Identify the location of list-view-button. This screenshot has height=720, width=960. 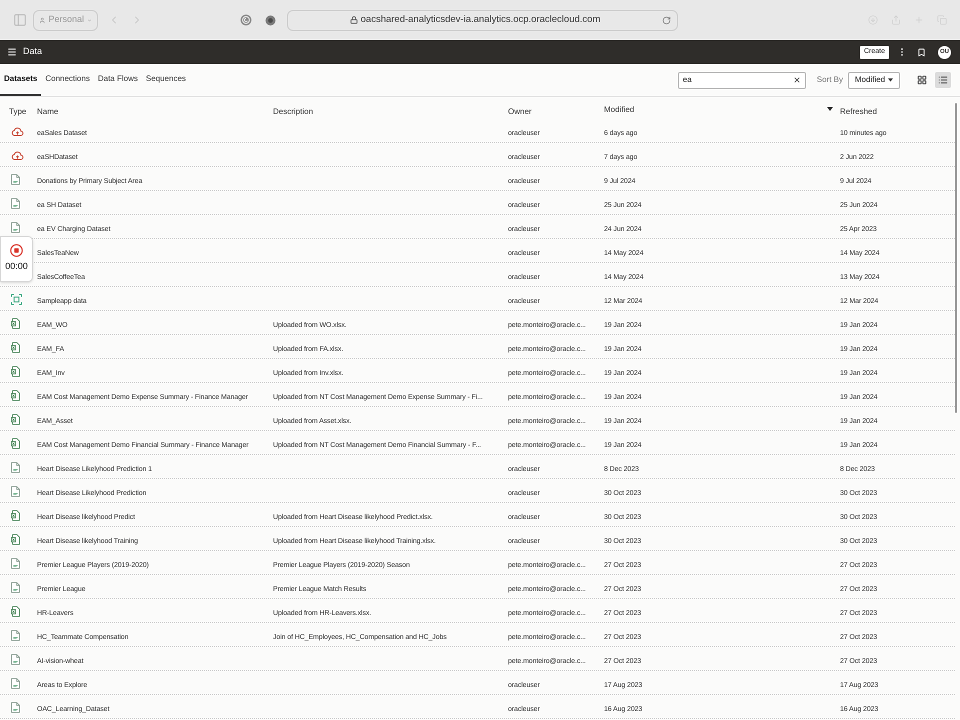
(943, 80).